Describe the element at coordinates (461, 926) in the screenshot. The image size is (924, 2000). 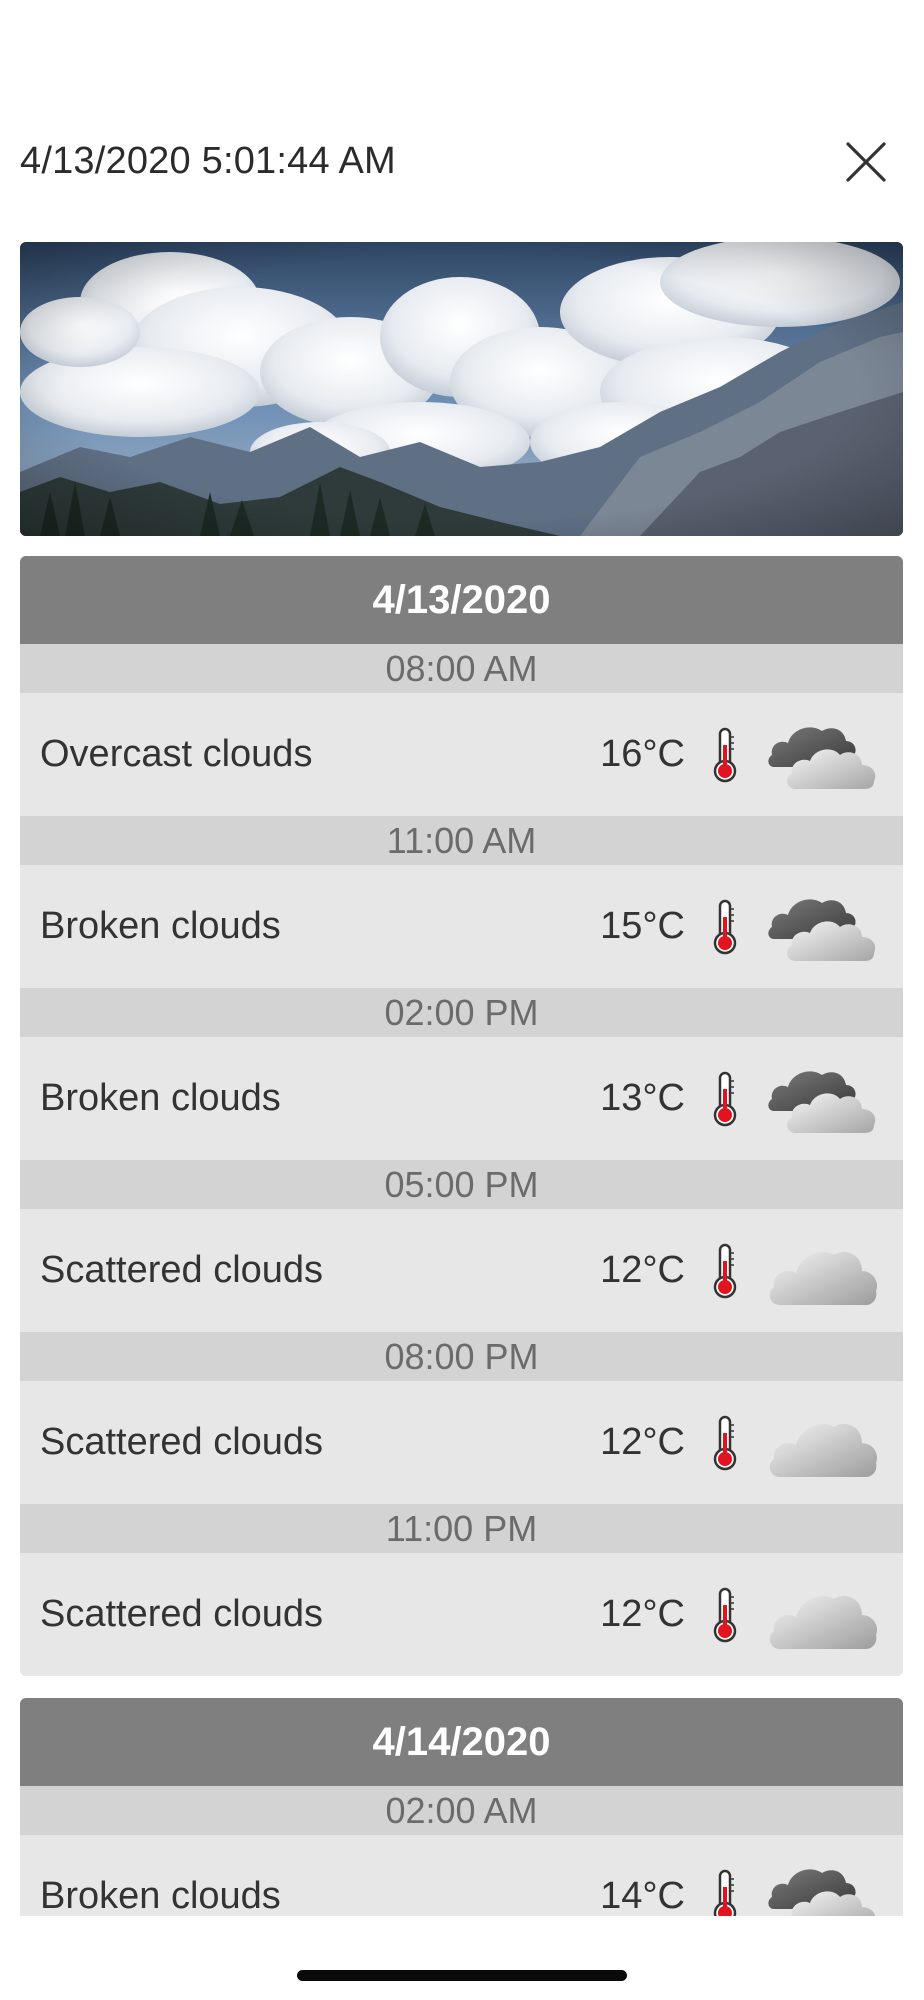
I see `forecast-row: Broken clouds 15°C` at that location.